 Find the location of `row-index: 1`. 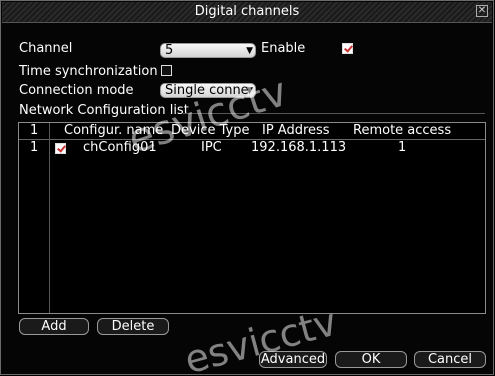

row-index: 1 is located at coordinates (34, 147).